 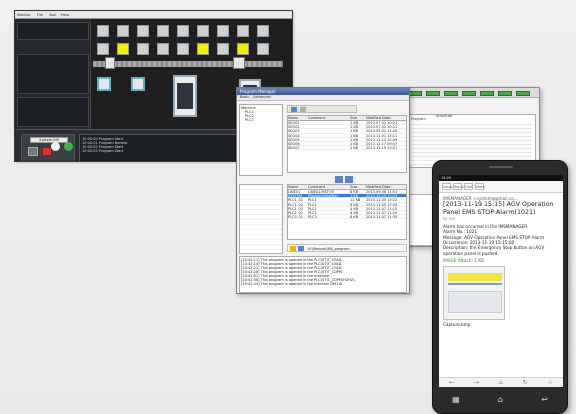 I want to click on table-cell: PLC2, so click(x=312, y=212).